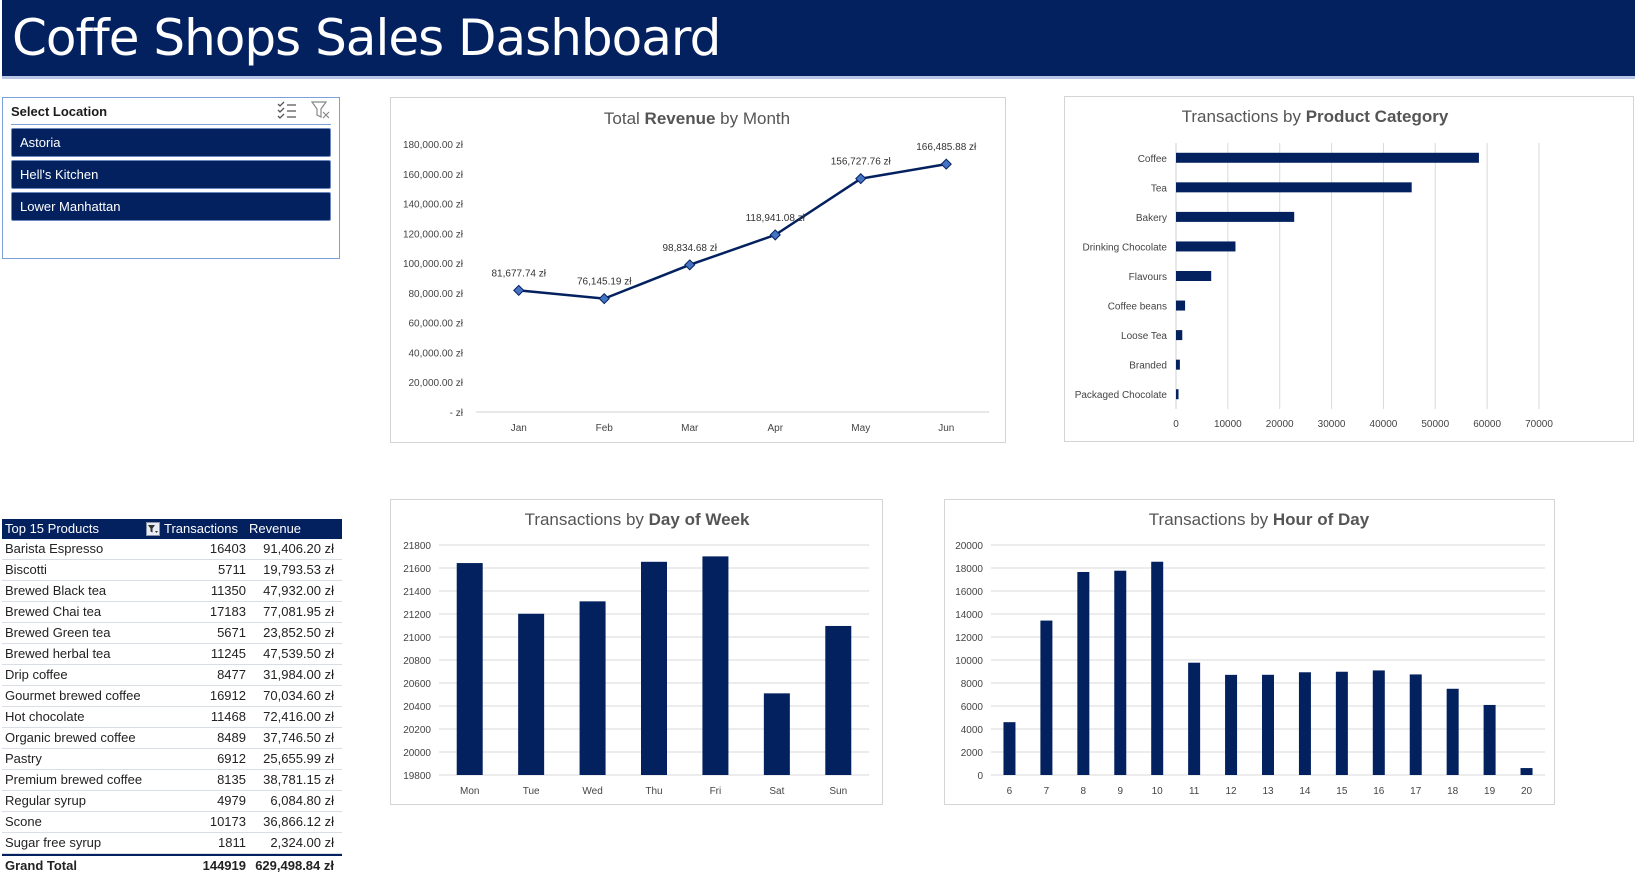 Image resolution: width=1638 pixels, height=876 pixels. Describe the element at coordinates (298, 821) in the screenshot. I see `cell-revenue: 36,866.12 zł` at that location.